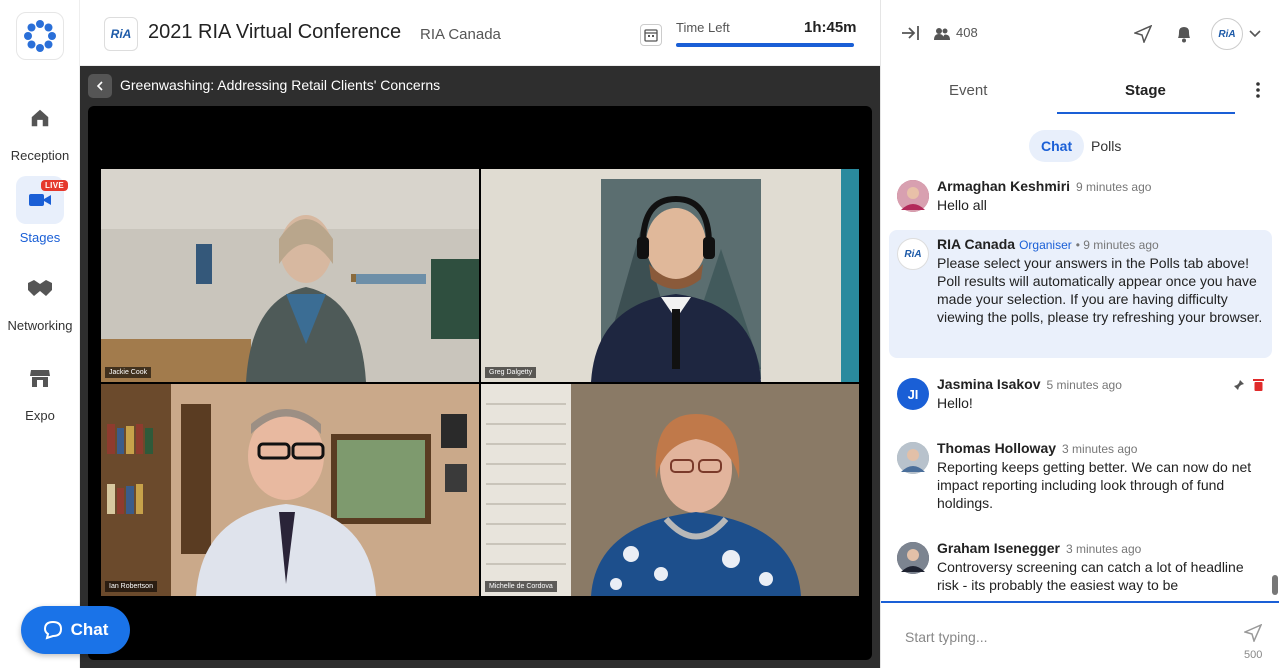 The width and height of the screenshot is (1279, 668). What do you see at coordinates (703, 27) in the screenshot?
I see `time-left-label: Time Left` at bounding box center [703, 27].